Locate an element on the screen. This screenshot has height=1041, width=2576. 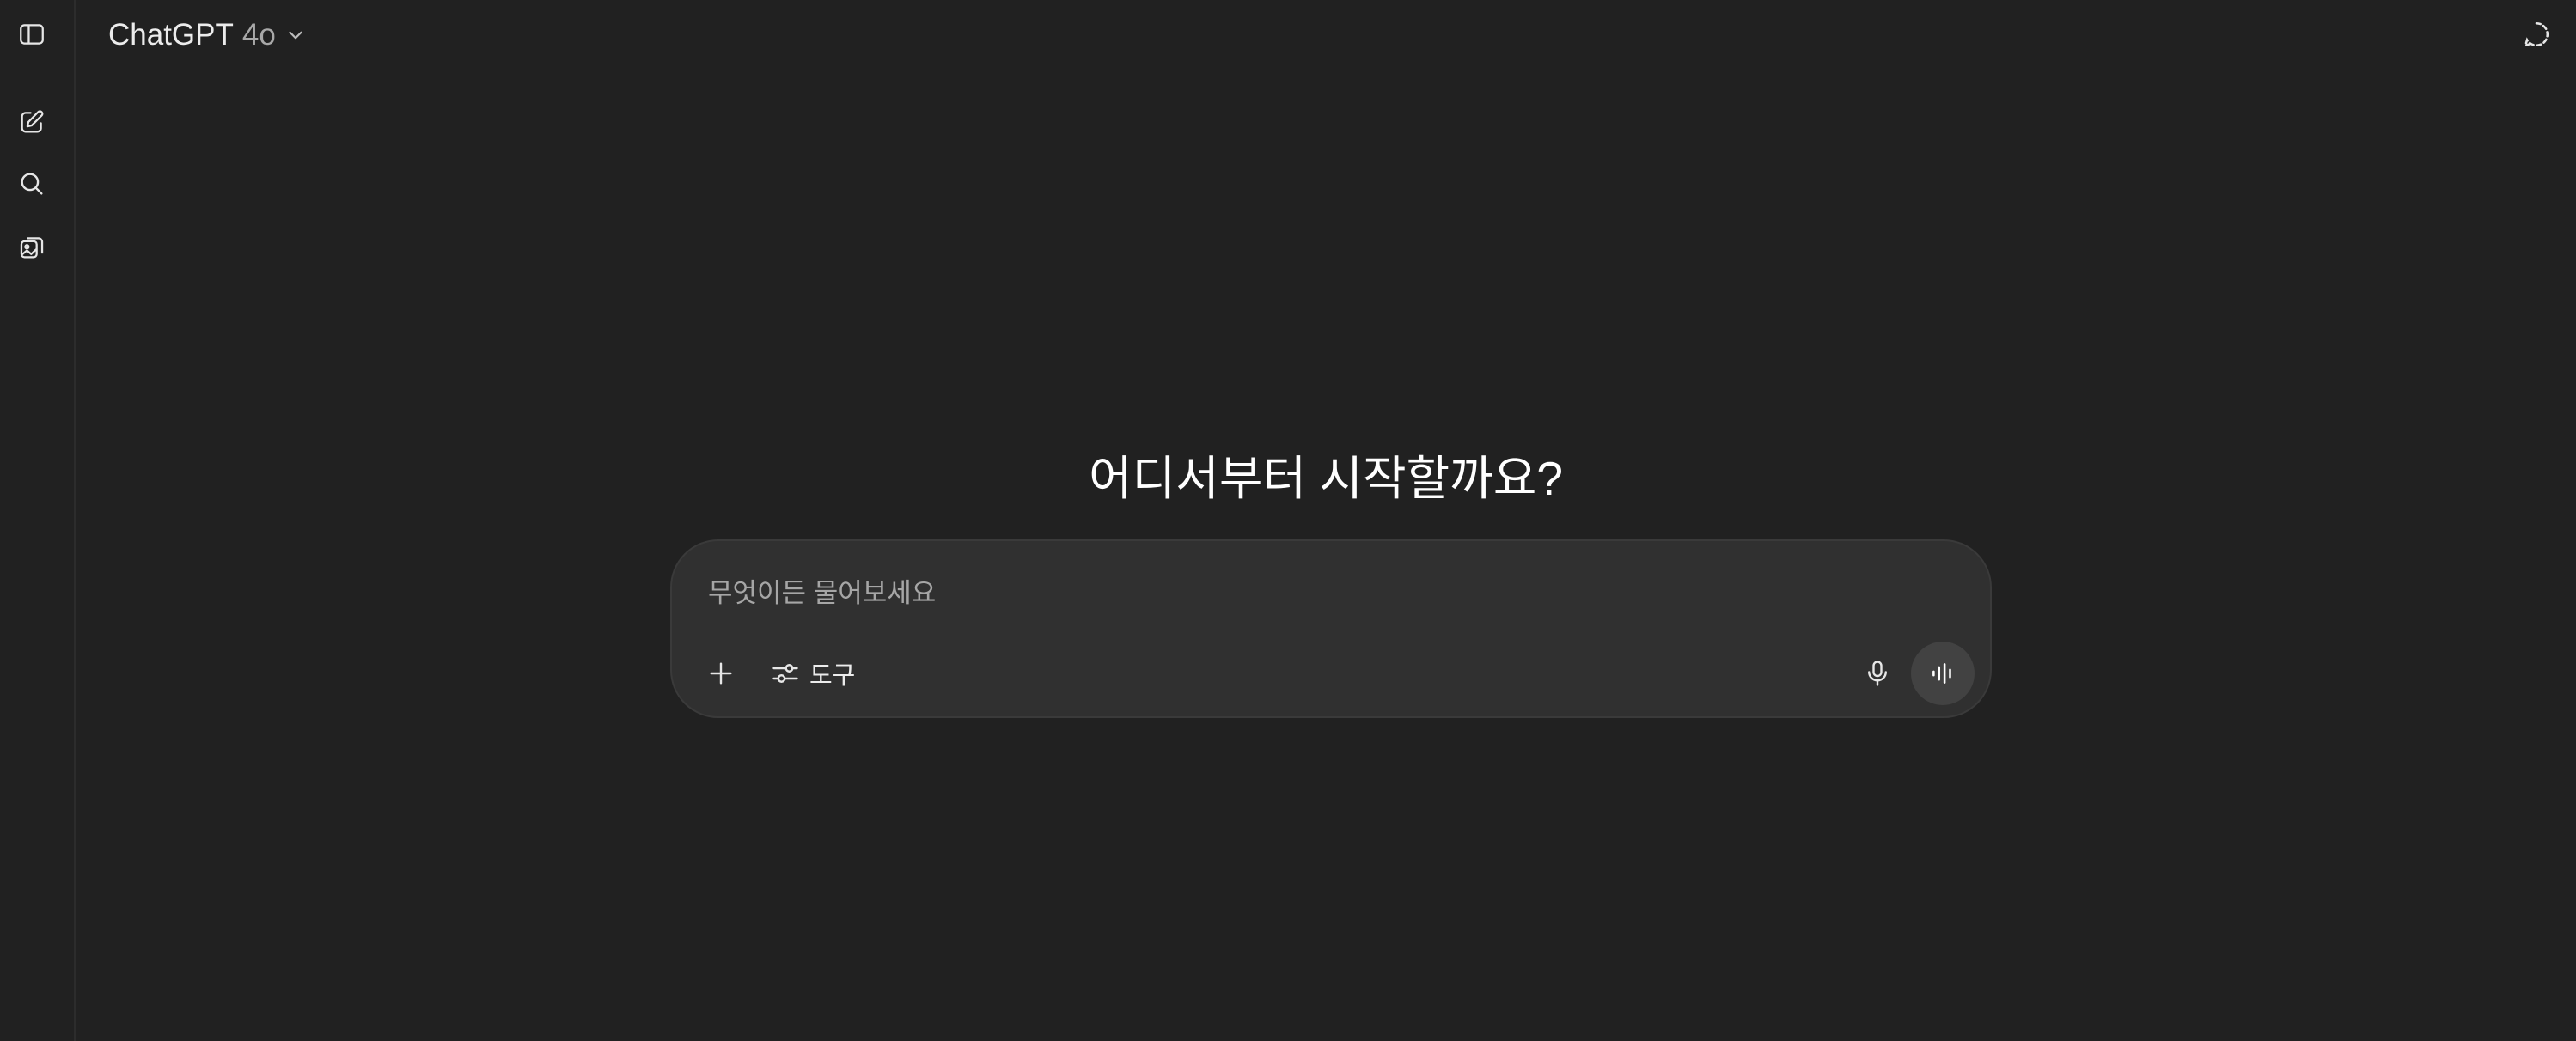
sliders-icon is located at coordinates (785, 673).